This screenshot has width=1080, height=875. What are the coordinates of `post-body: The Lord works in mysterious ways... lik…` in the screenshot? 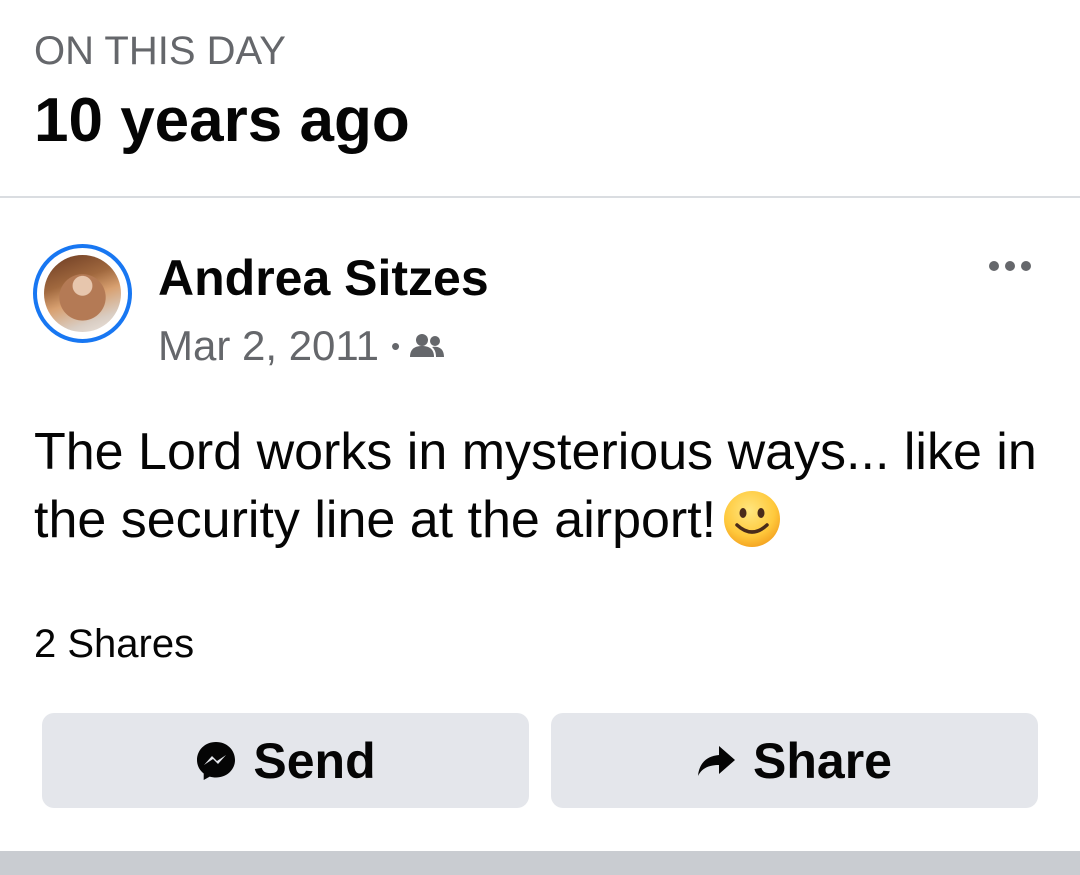 It's located at (544, 486).